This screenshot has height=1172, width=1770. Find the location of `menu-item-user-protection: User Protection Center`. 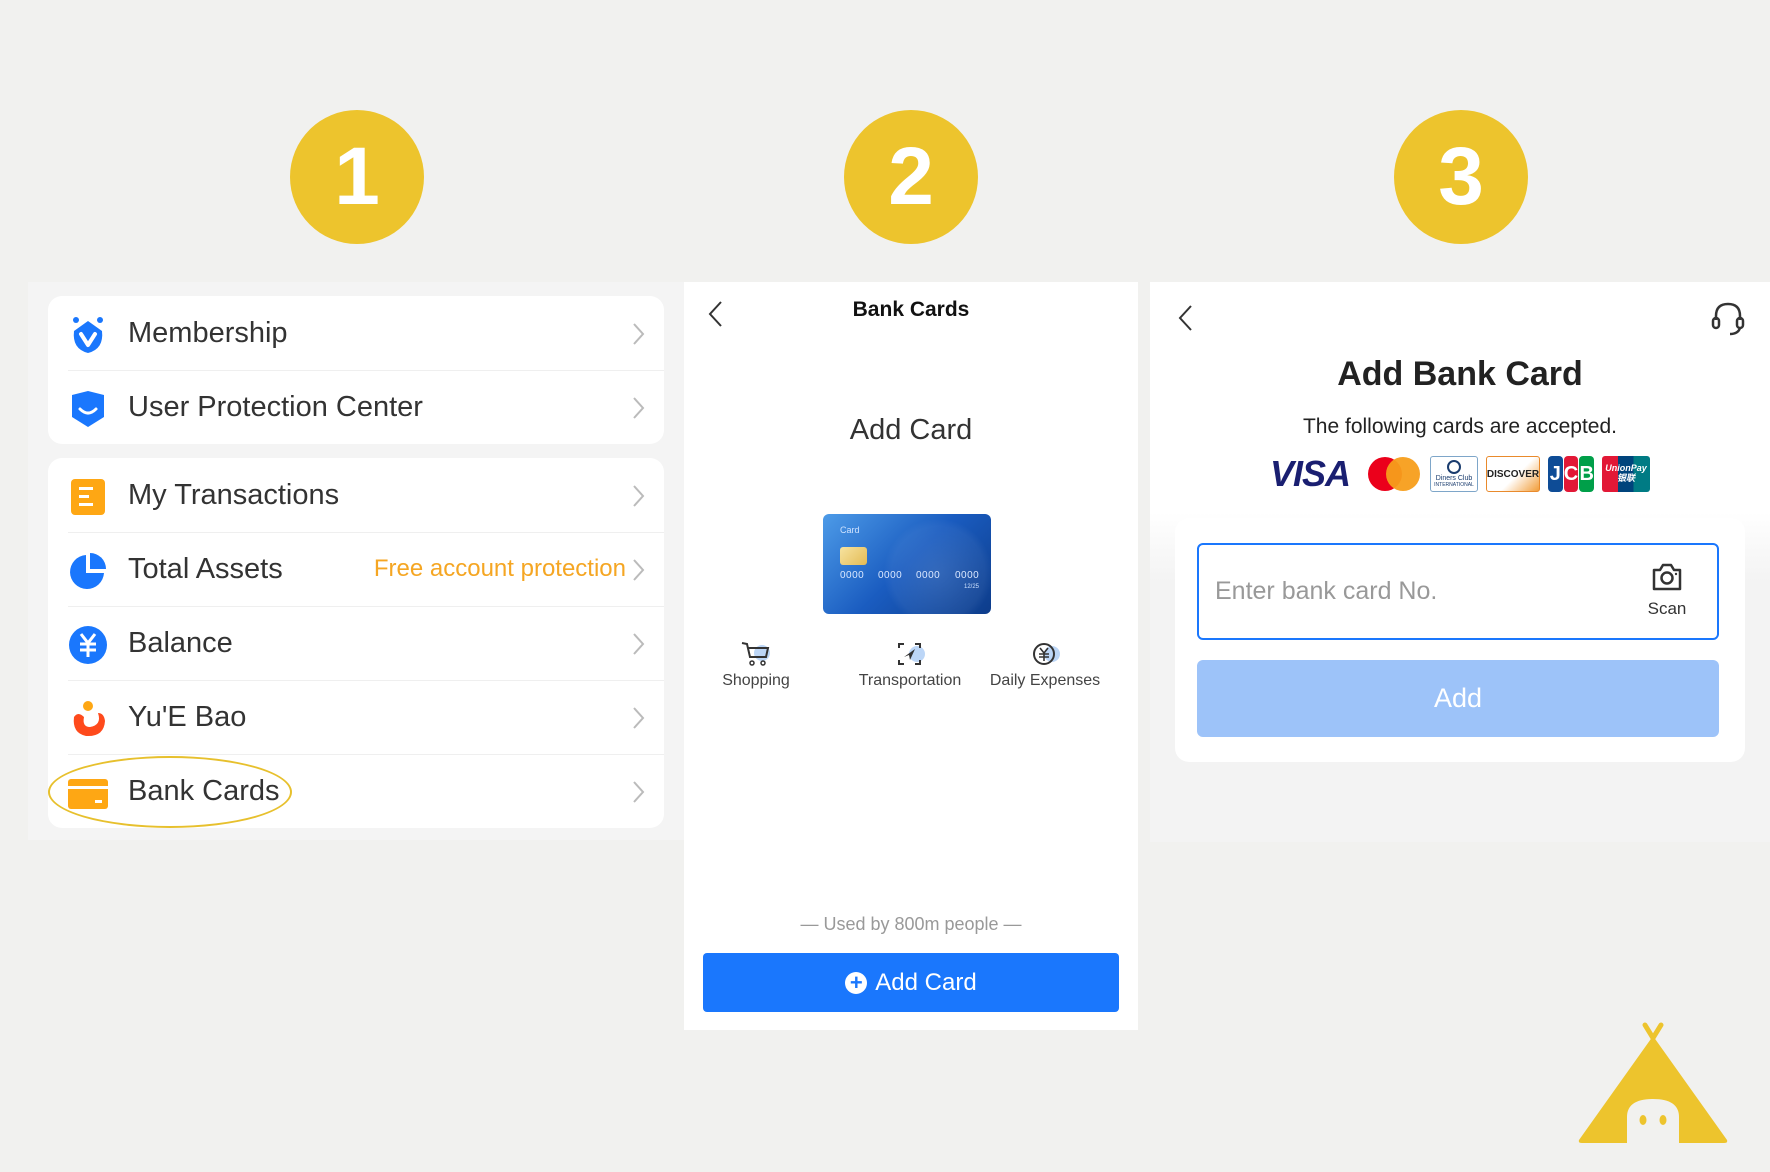

menu-item-user-protection: User Protection Center is located at coordinates (356, 407).